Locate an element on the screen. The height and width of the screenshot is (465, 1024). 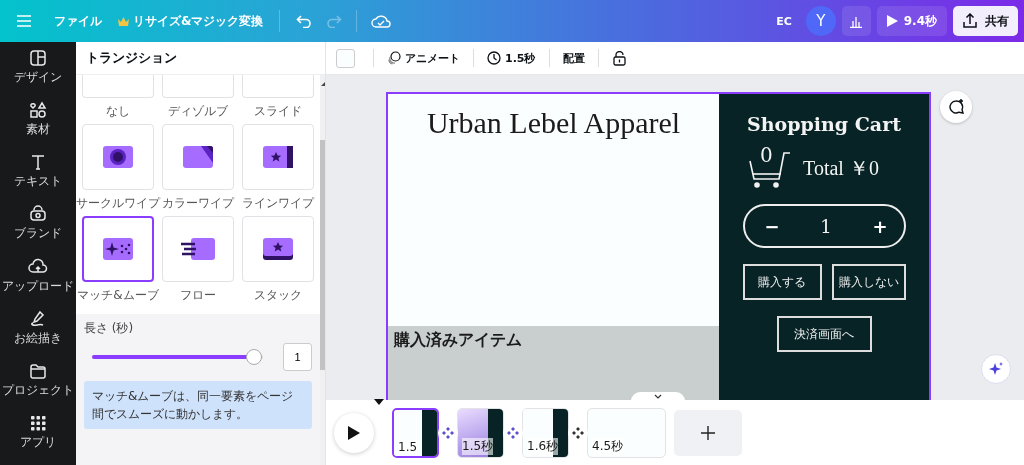
sidebar-item: お絵描き is located at coordinates (38, 334).